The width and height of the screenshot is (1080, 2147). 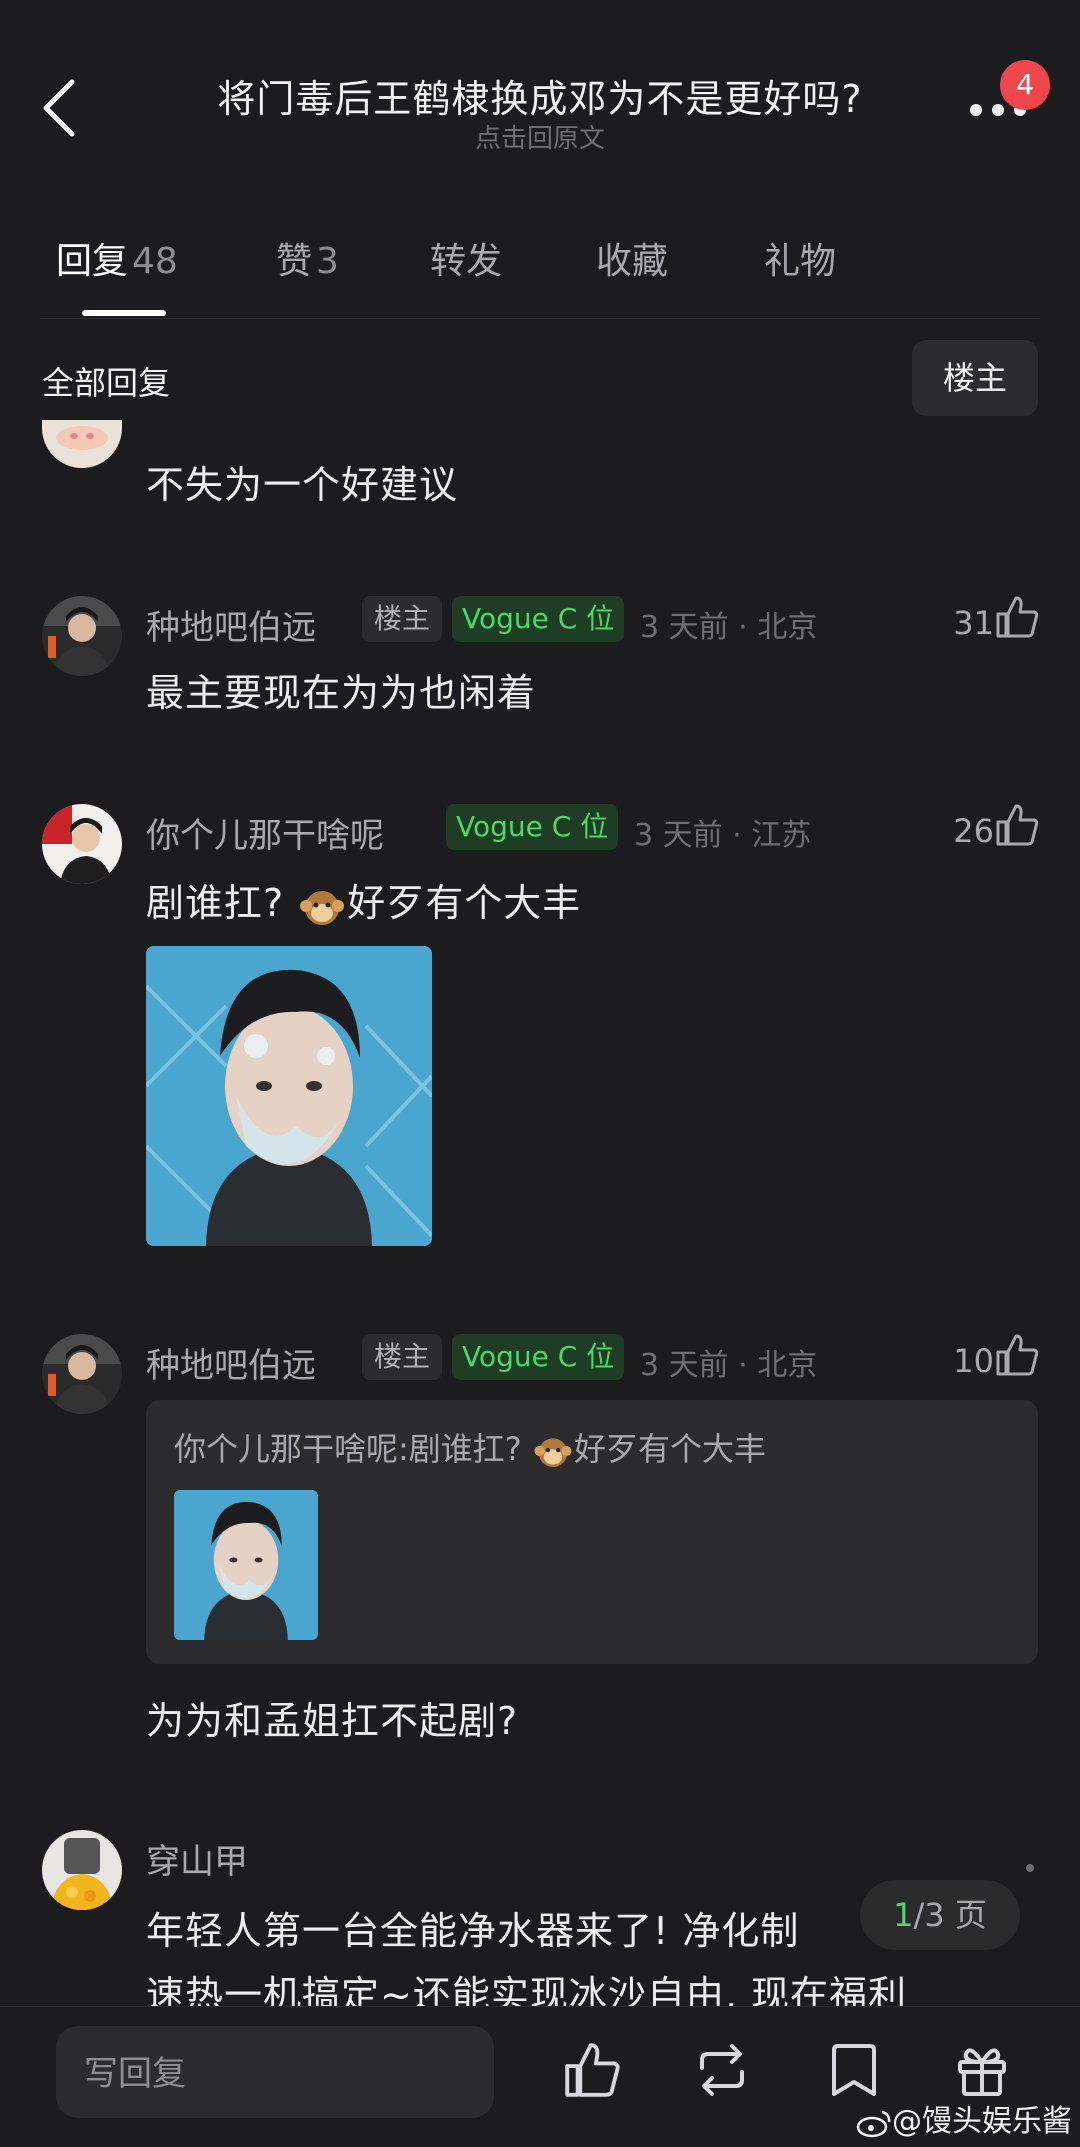 I want to click on comment-text: 不失为一个好建议, so click(x=302, y=485).